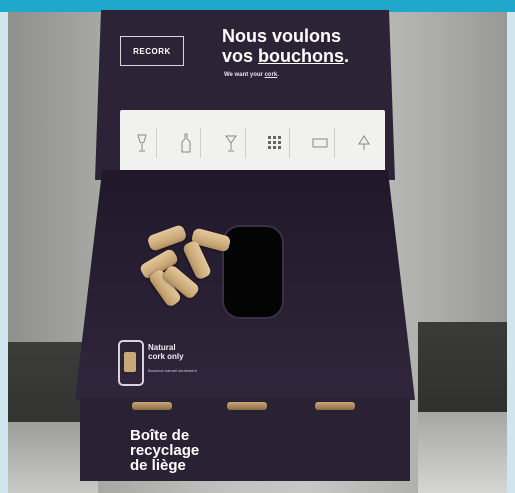 The image size is (515, 493). I want to click on strip-icons, so click(253, 143).